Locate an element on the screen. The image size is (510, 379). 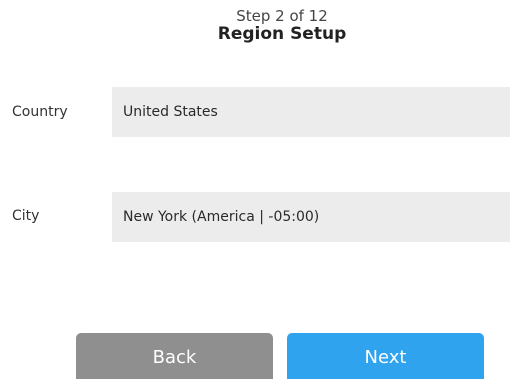
wizard-header: Step 2 of 12 Region Setup is located at coordinates (255, 26).